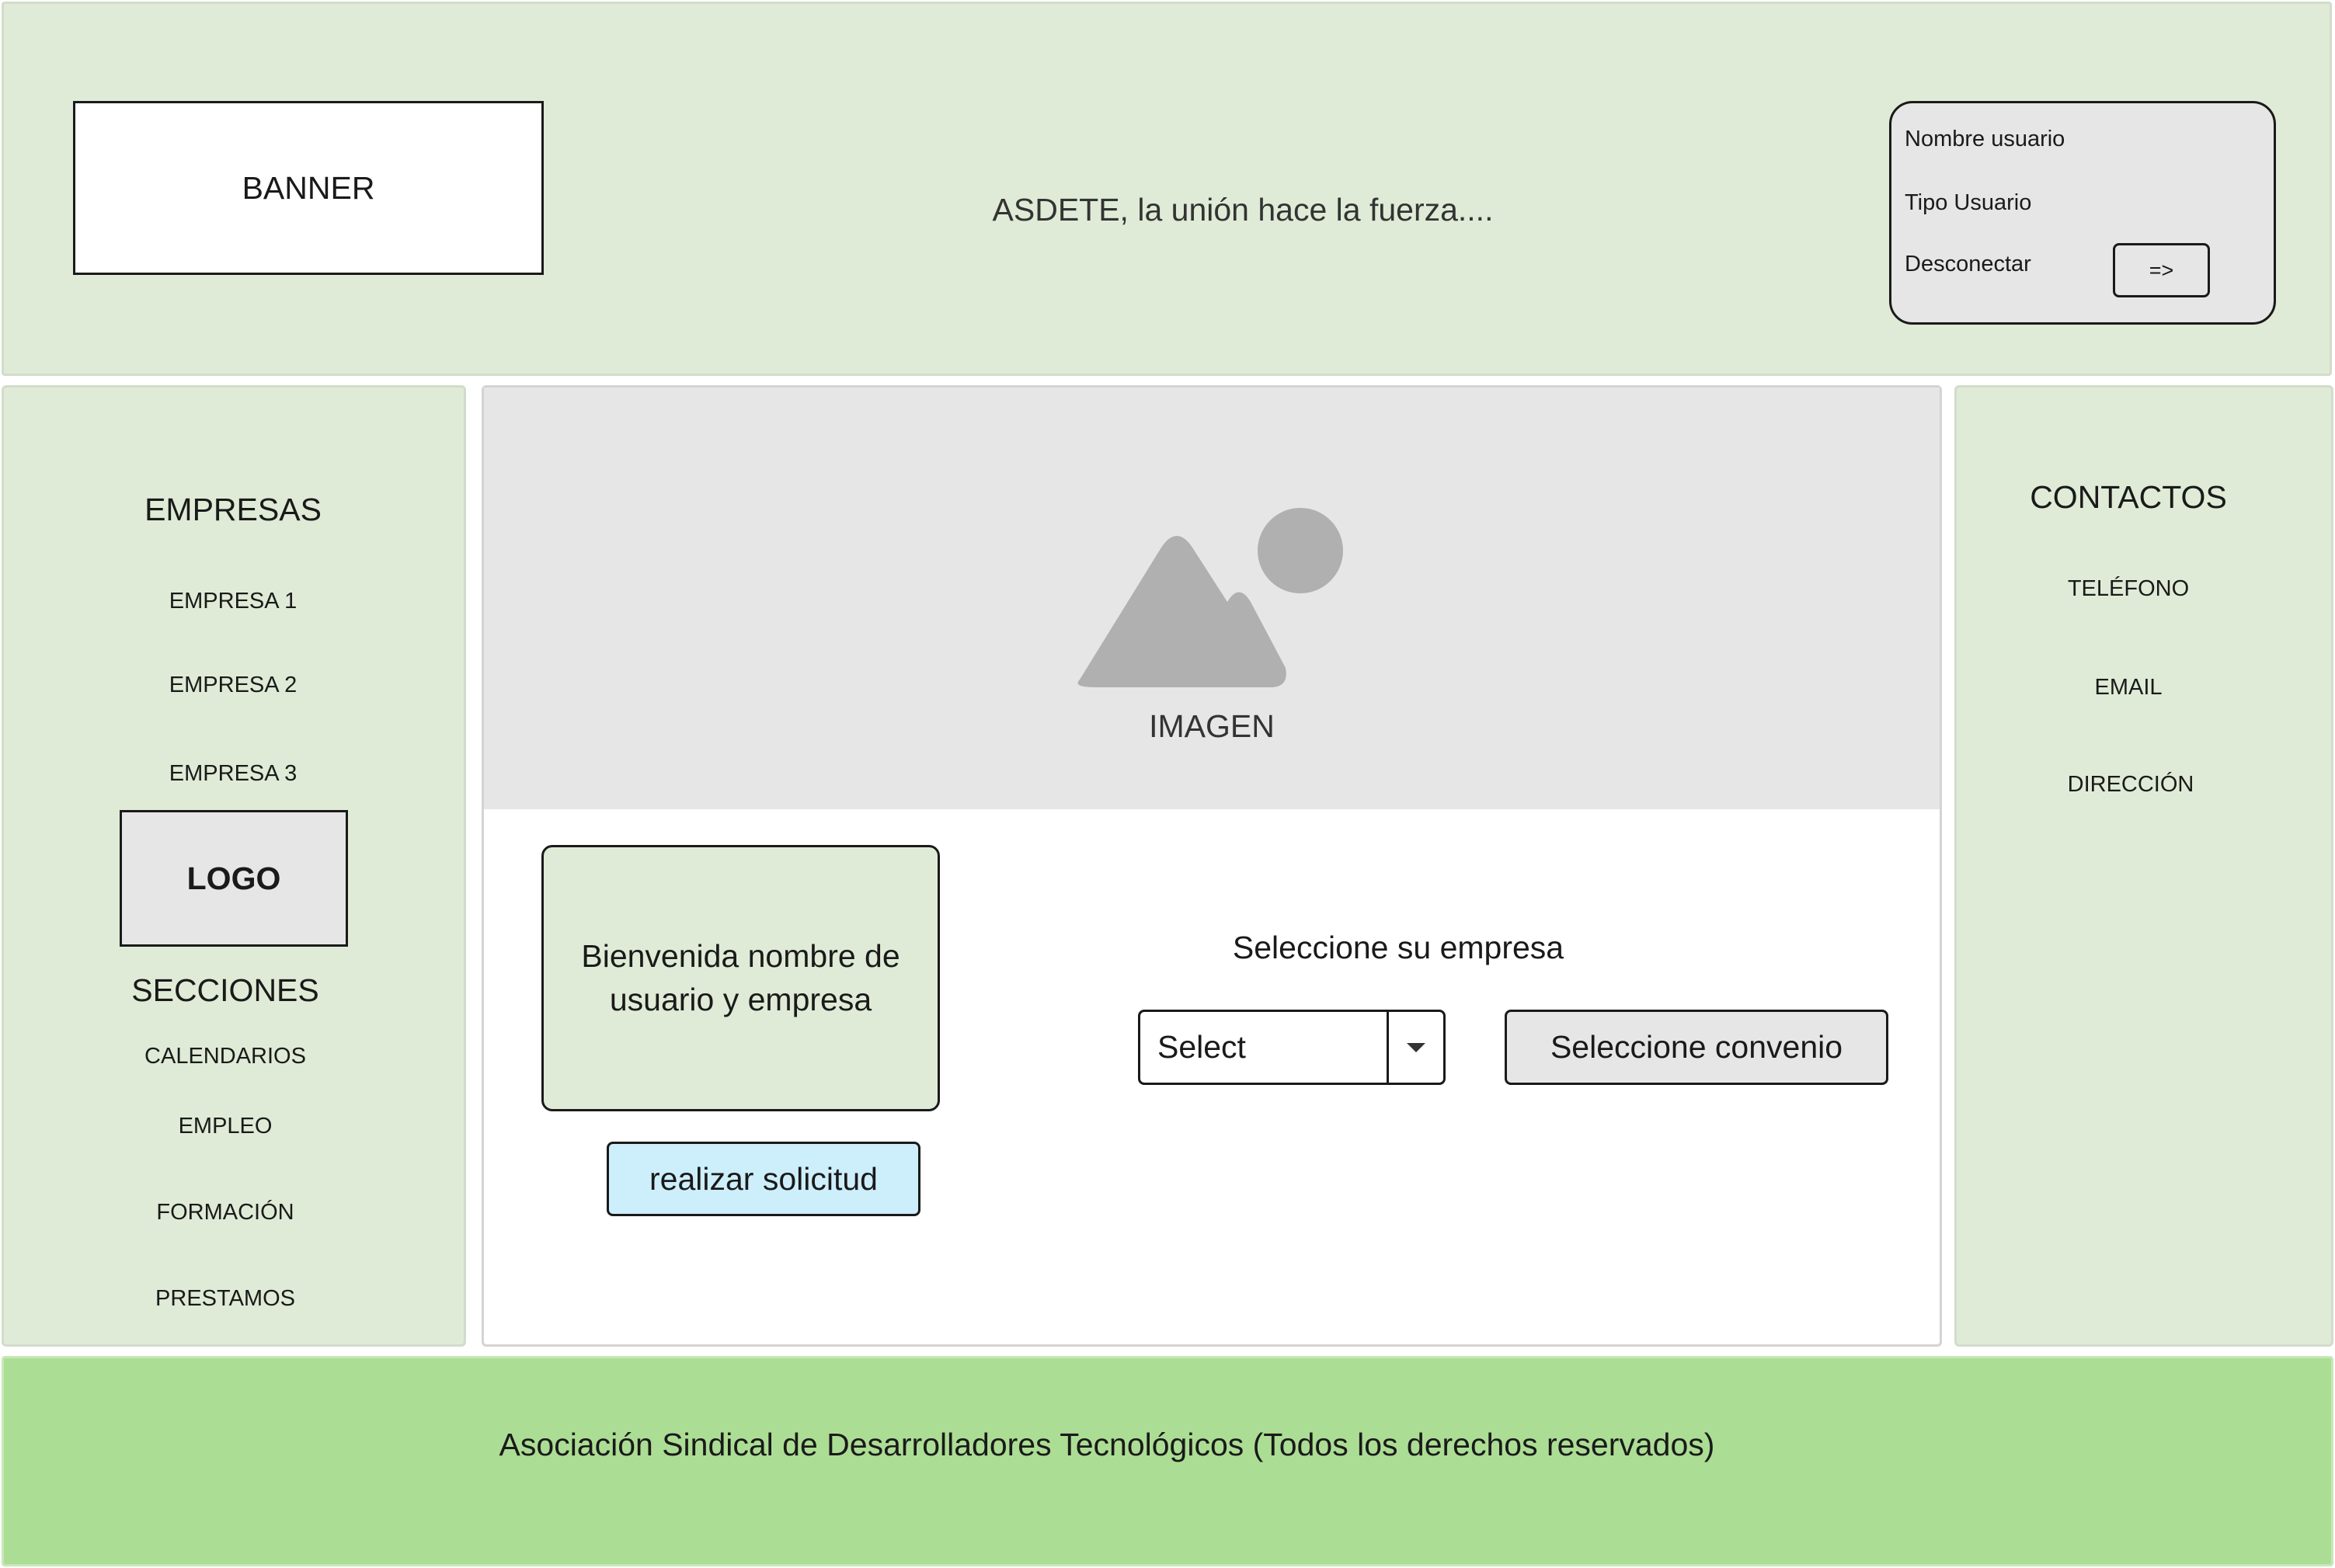 The image size is (2335, 1568). I want to click on caret-down-icon, so click(1416, 1047).